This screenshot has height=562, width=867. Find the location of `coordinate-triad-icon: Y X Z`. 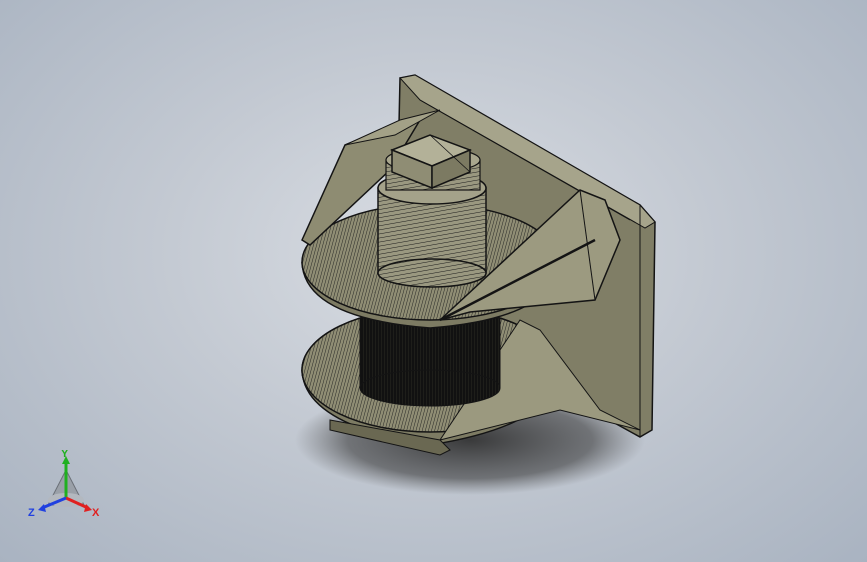

coordinate-triad-icon: Y X Z is located at coordinates (64, 484).